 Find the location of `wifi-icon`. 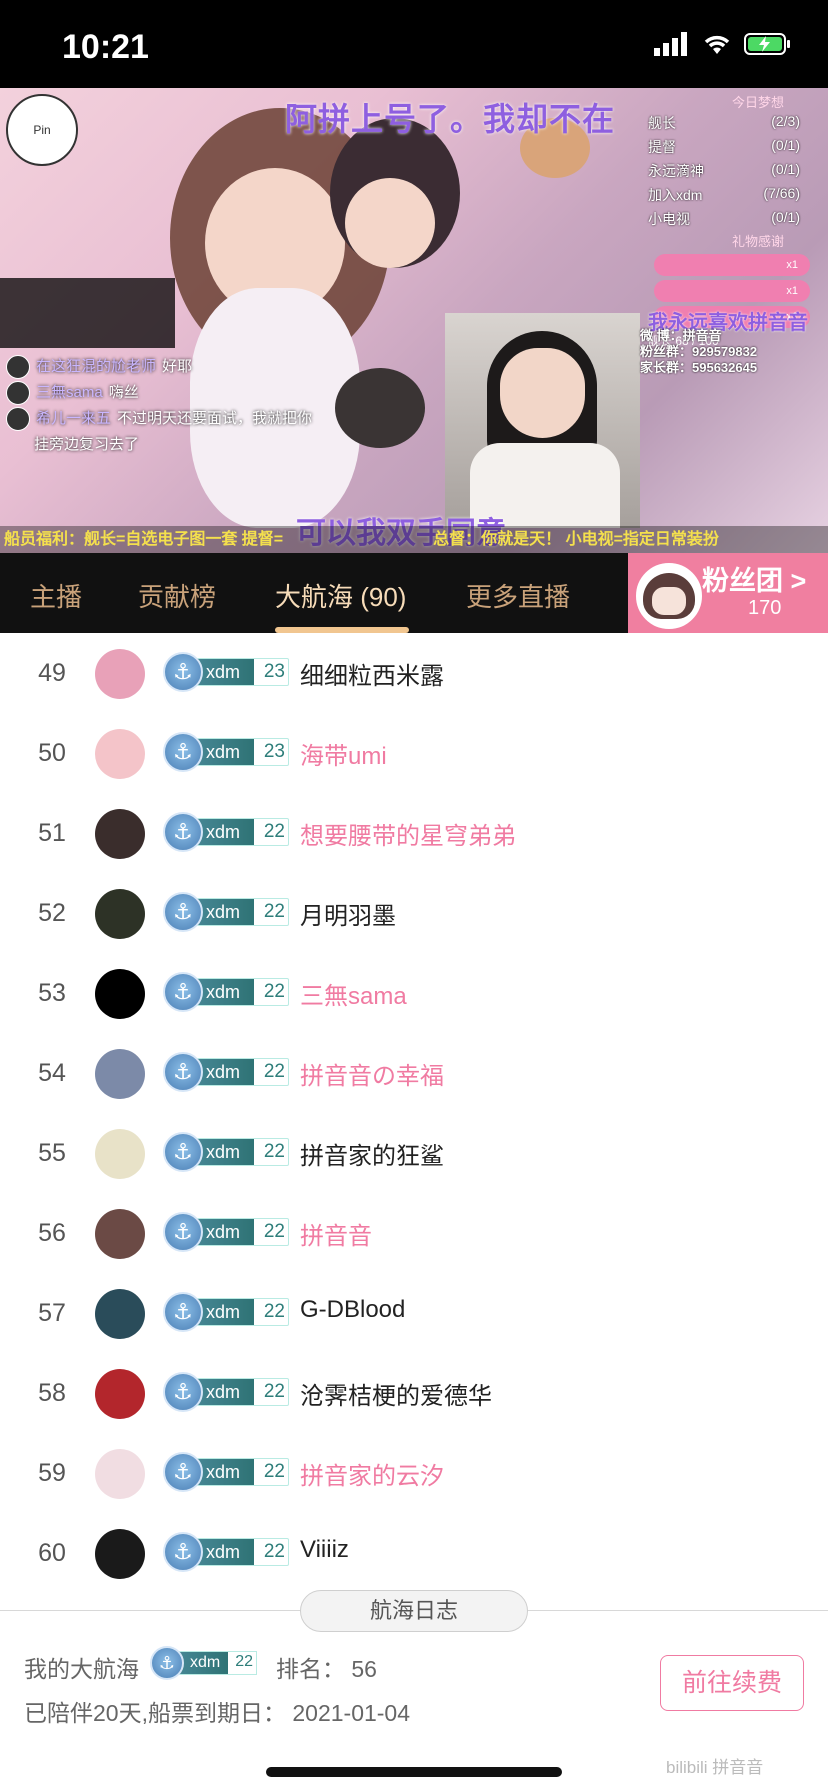

wifi-icon is located at coordinates (717, 44).